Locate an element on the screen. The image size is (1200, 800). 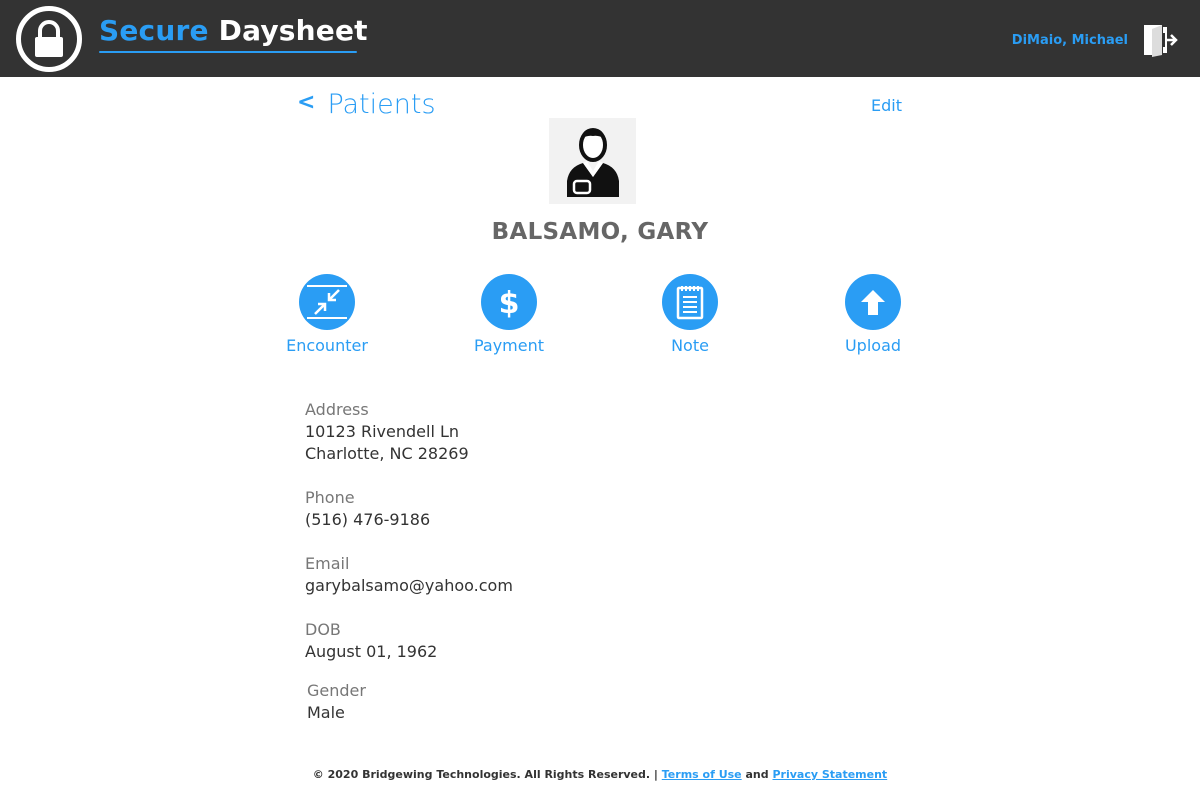
note-icon is located at coordinates (690, 302).